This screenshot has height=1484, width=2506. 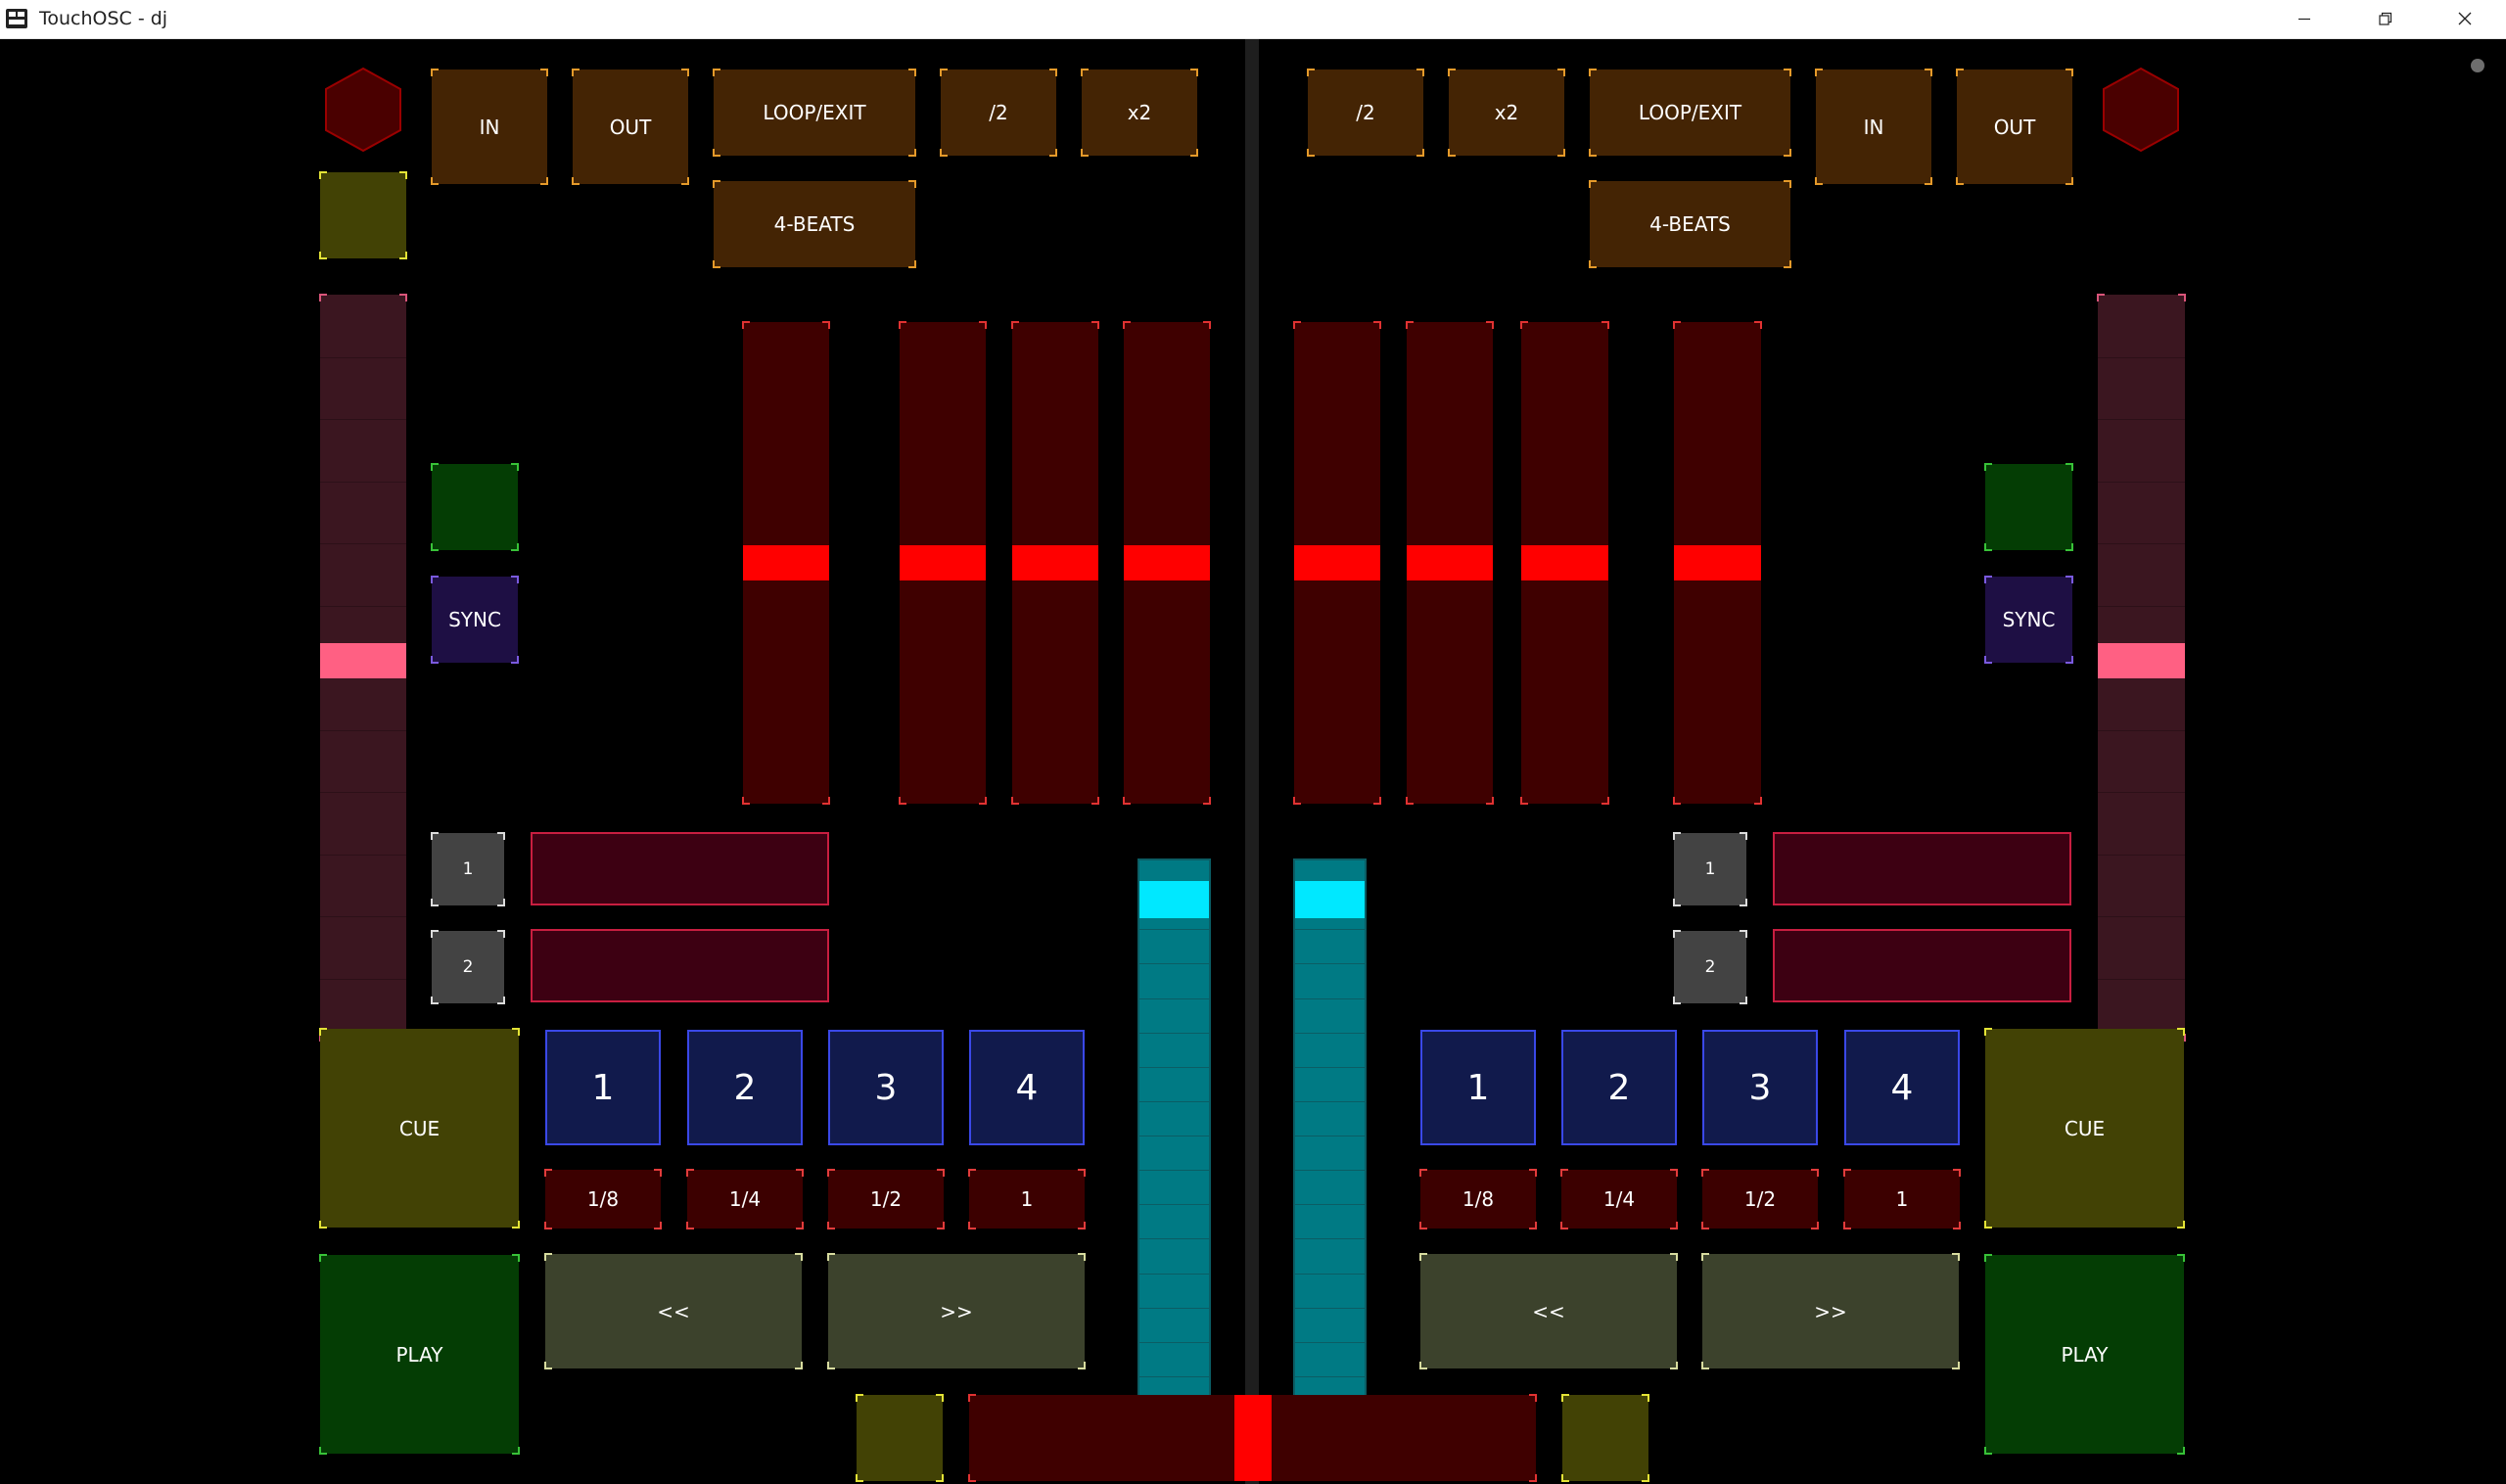 What do you see at coordinates (603, 1087) in the screenshot?
I see `left-hotcue-1-button: 1` at bounding box center [603, 1087].